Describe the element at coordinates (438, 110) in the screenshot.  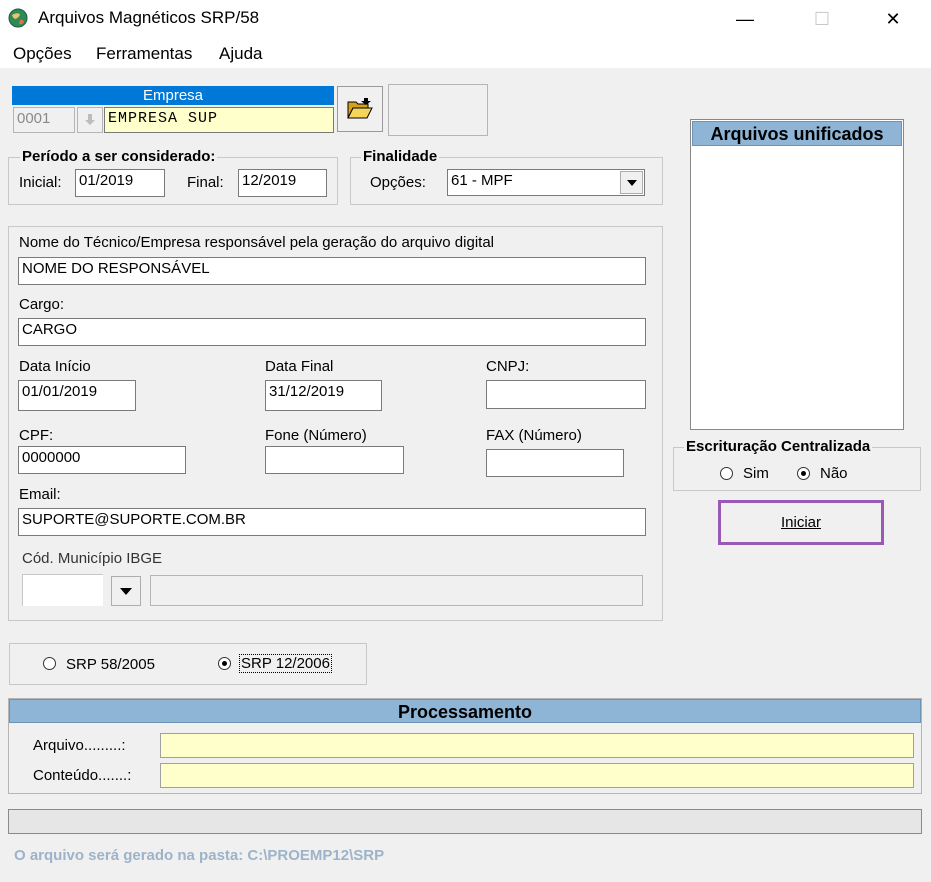
I see `empresa-logo-panel` at that location.